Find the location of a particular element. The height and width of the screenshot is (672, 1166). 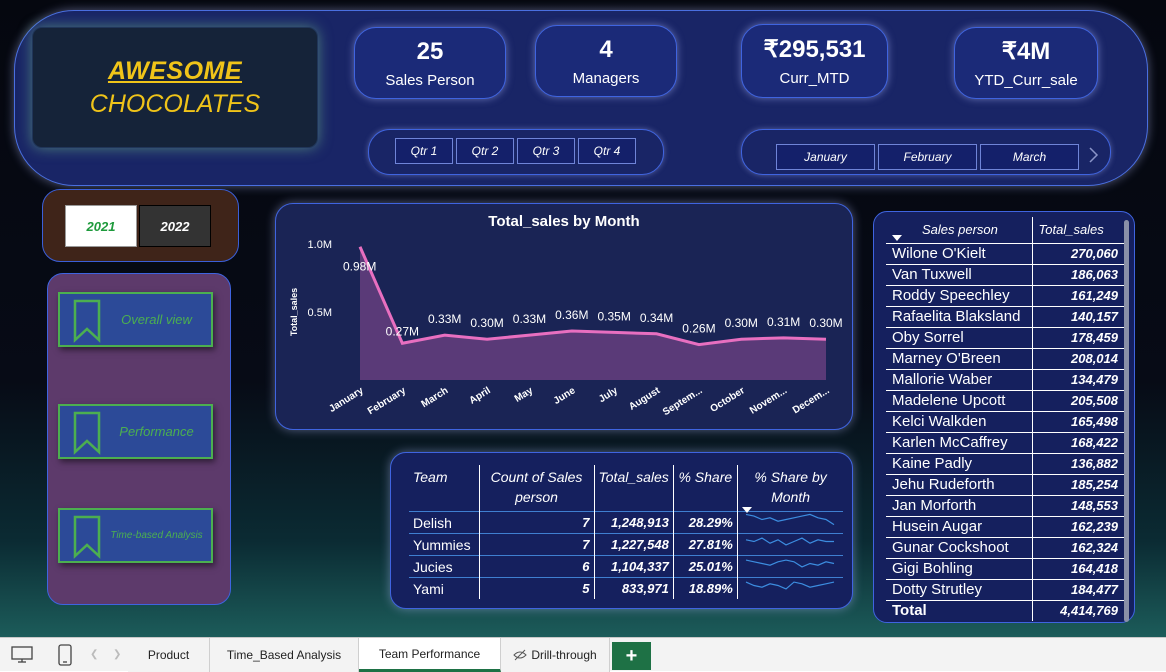

year-button-2021: 2021 is located at coordinates (101, 226).